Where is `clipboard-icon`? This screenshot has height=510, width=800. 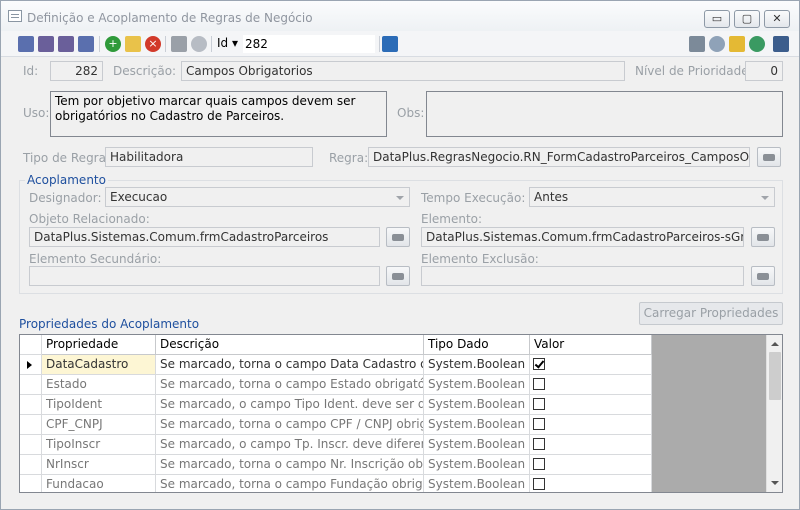 clipboard-icon is located at coordinates (737, 44).